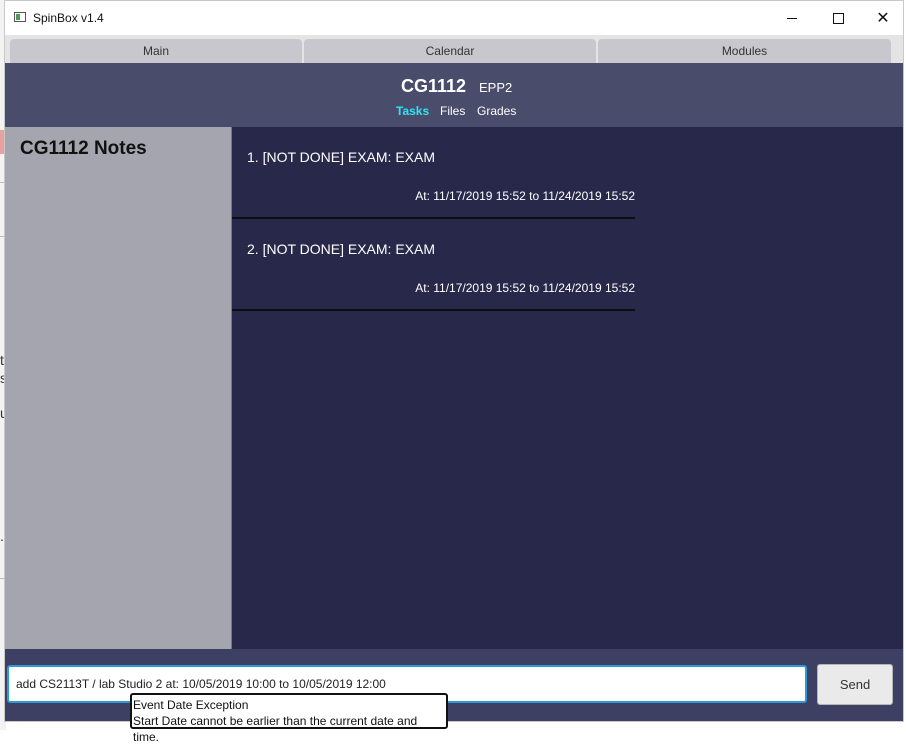  I want to click on minimize-icon, so click(792, 18).